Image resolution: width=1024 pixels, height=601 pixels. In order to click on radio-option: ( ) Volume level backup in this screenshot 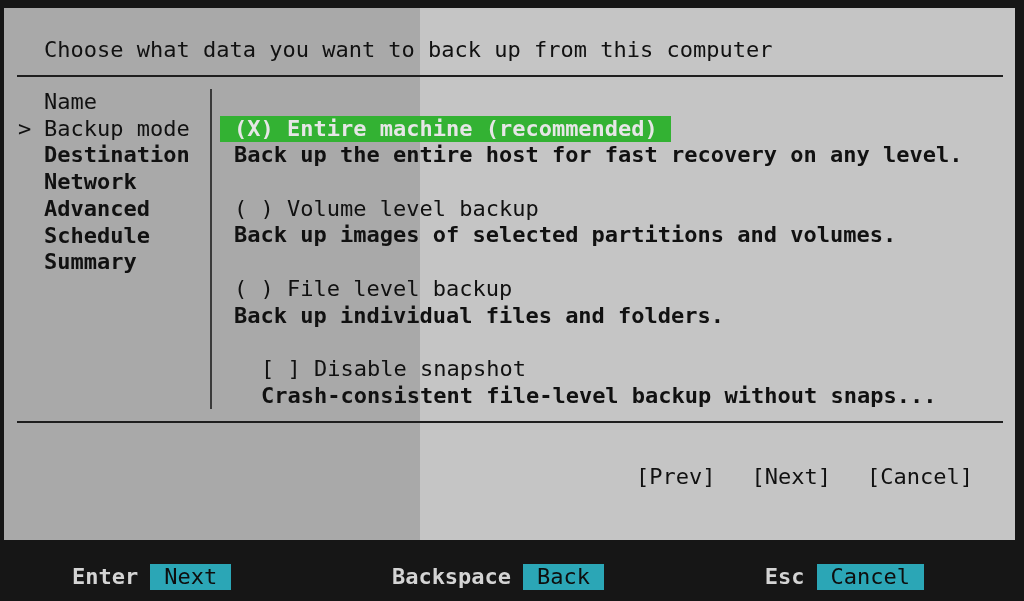, I will do `click(393, 209)`.